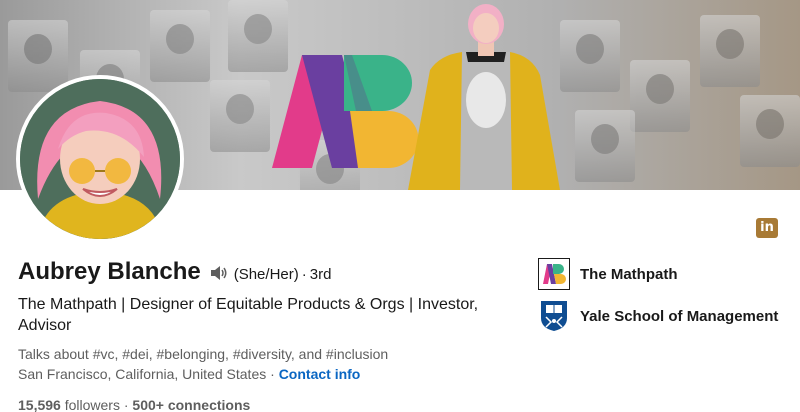 The image size is (800, 412). I want to click on connection-degree: 3rd, so click(320, 274).